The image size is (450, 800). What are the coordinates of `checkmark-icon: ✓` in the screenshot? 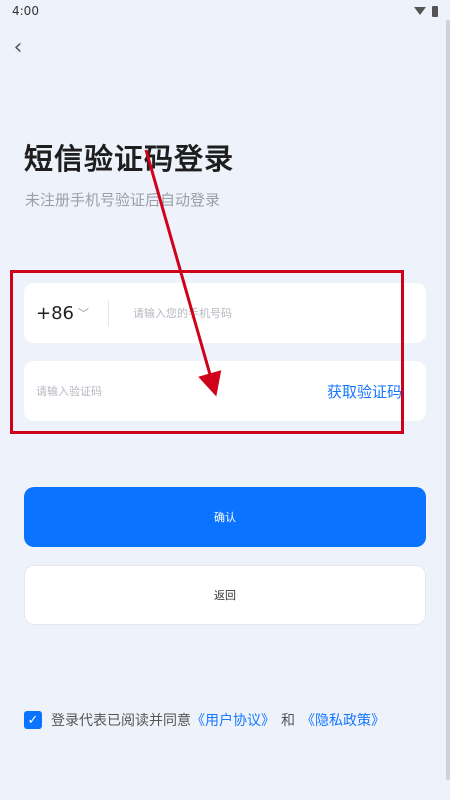 It's located at (33, 720).